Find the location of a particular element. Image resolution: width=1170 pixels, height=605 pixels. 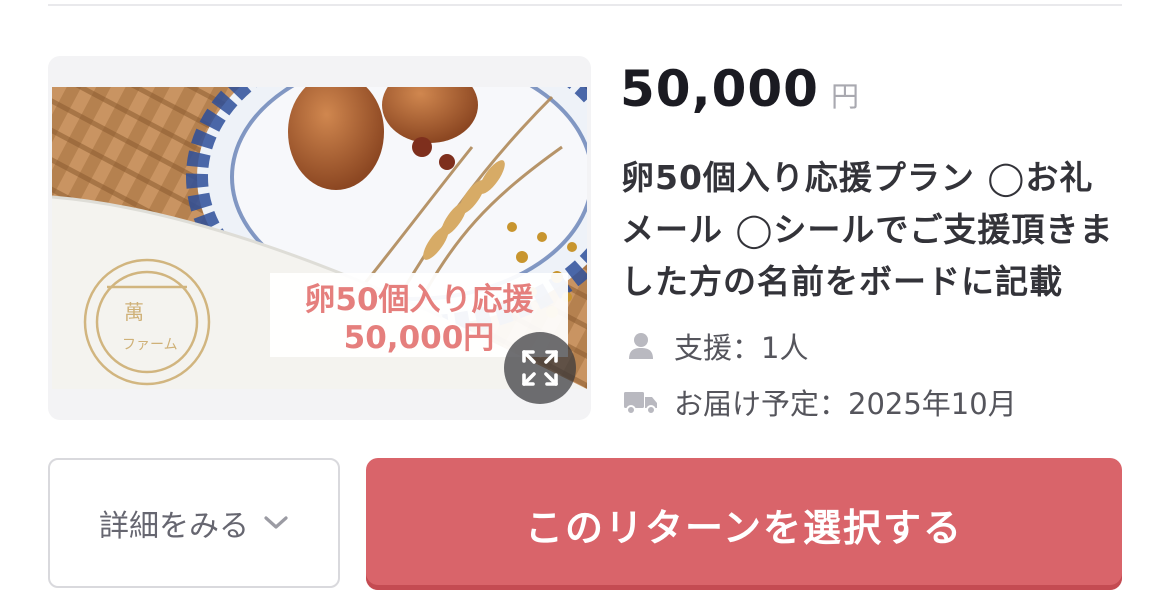

person-icon is located at coordinates (641, 346).